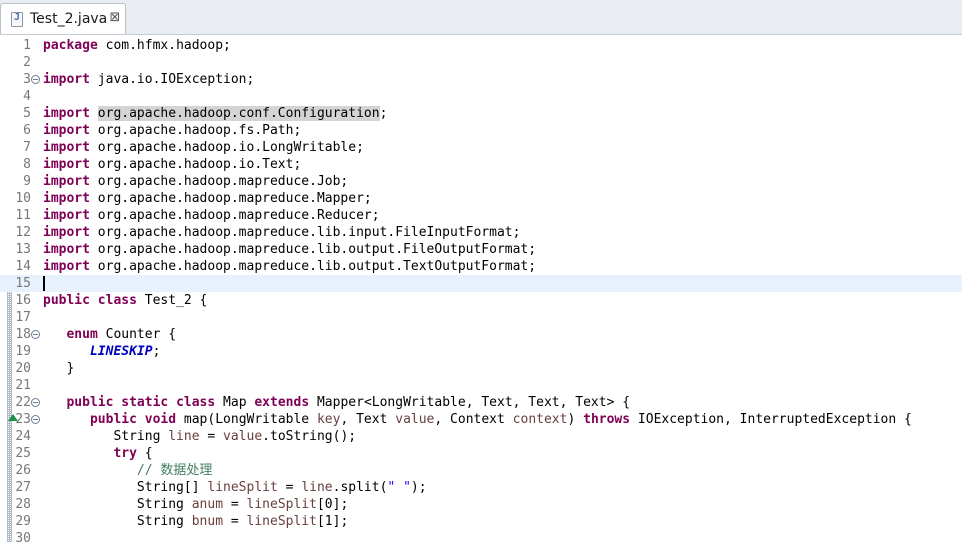 This screenshot has width=962, height=542. What do you see at coordinates (309, 436) in the screenshot?
I see `code-token: .toString();` at bounding box center [309, 436].